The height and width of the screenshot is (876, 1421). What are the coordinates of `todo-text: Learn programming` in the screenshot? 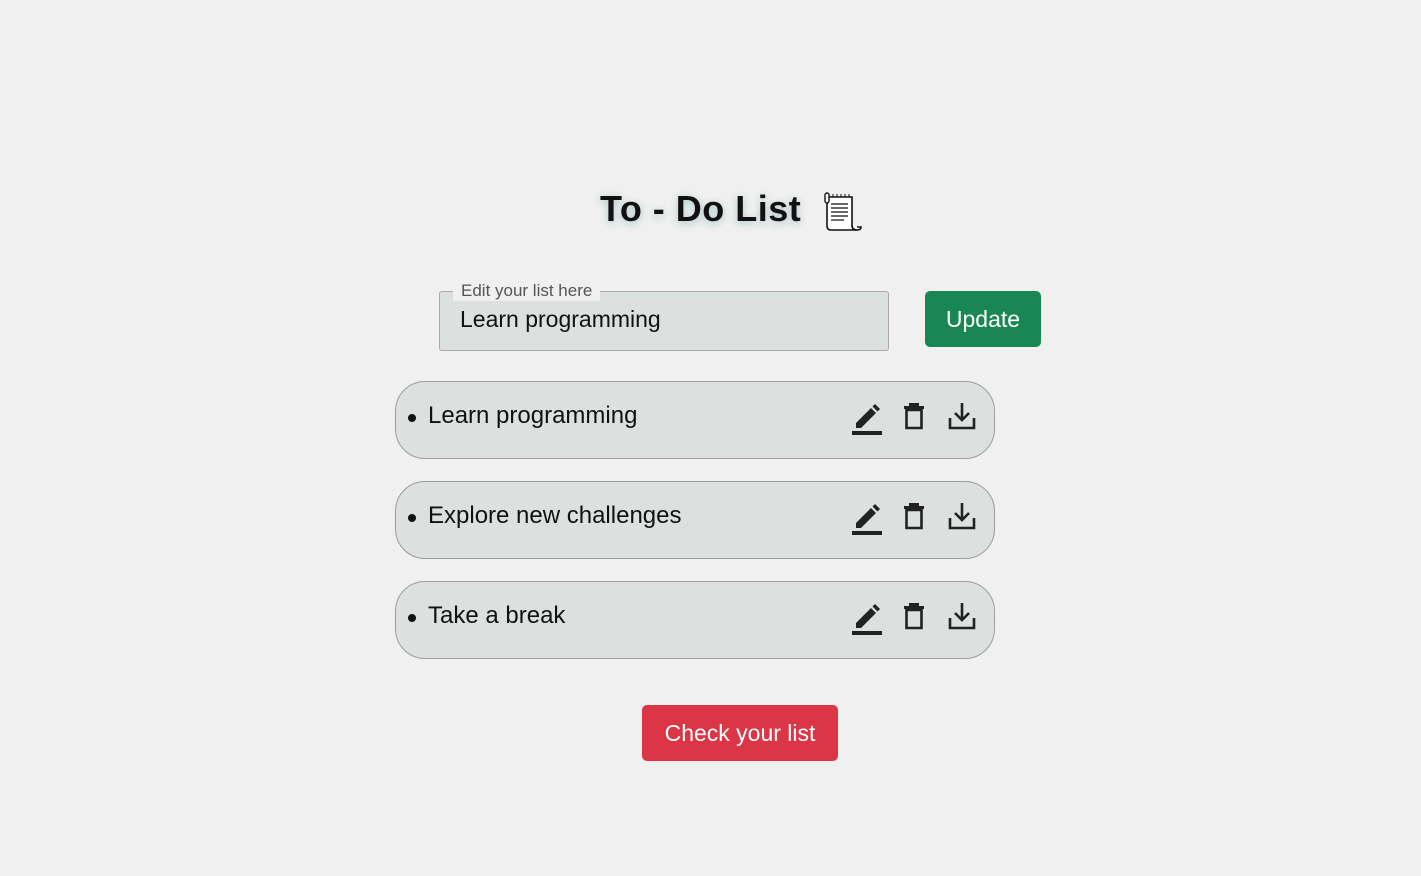 It's located at (533, 415).